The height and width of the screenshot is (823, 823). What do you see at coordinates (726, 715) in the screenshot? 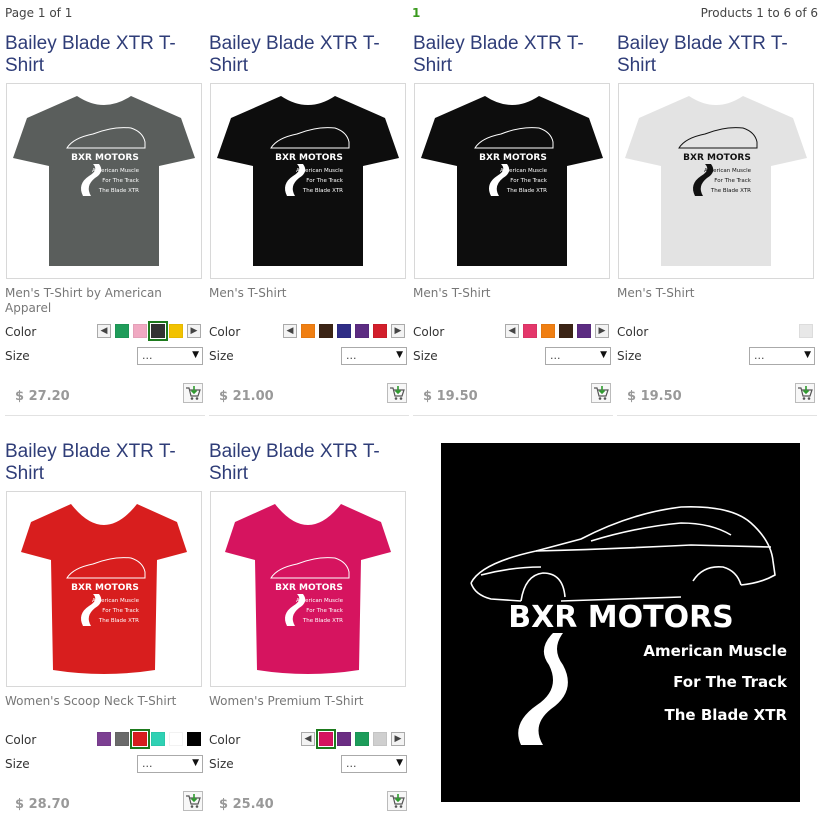
I see `banner-line-3: The Blade XTR` at bounding box center [726, 715].